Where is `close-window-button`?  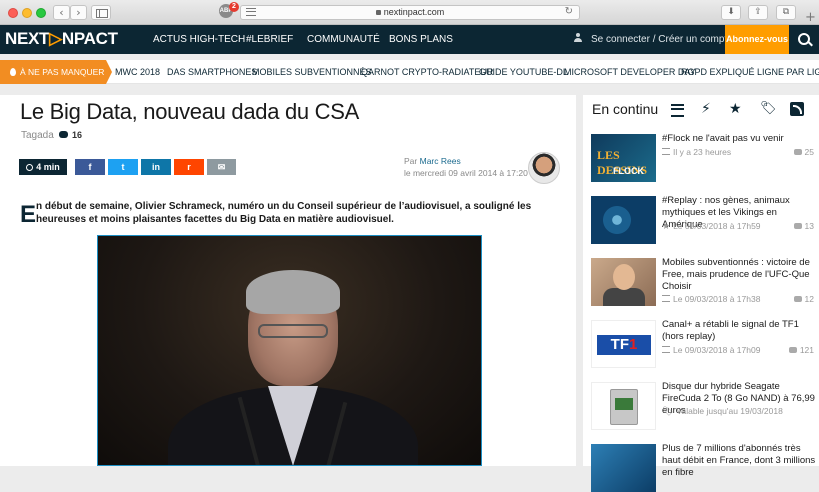 close-window-button is located at coordinates (13, 13).